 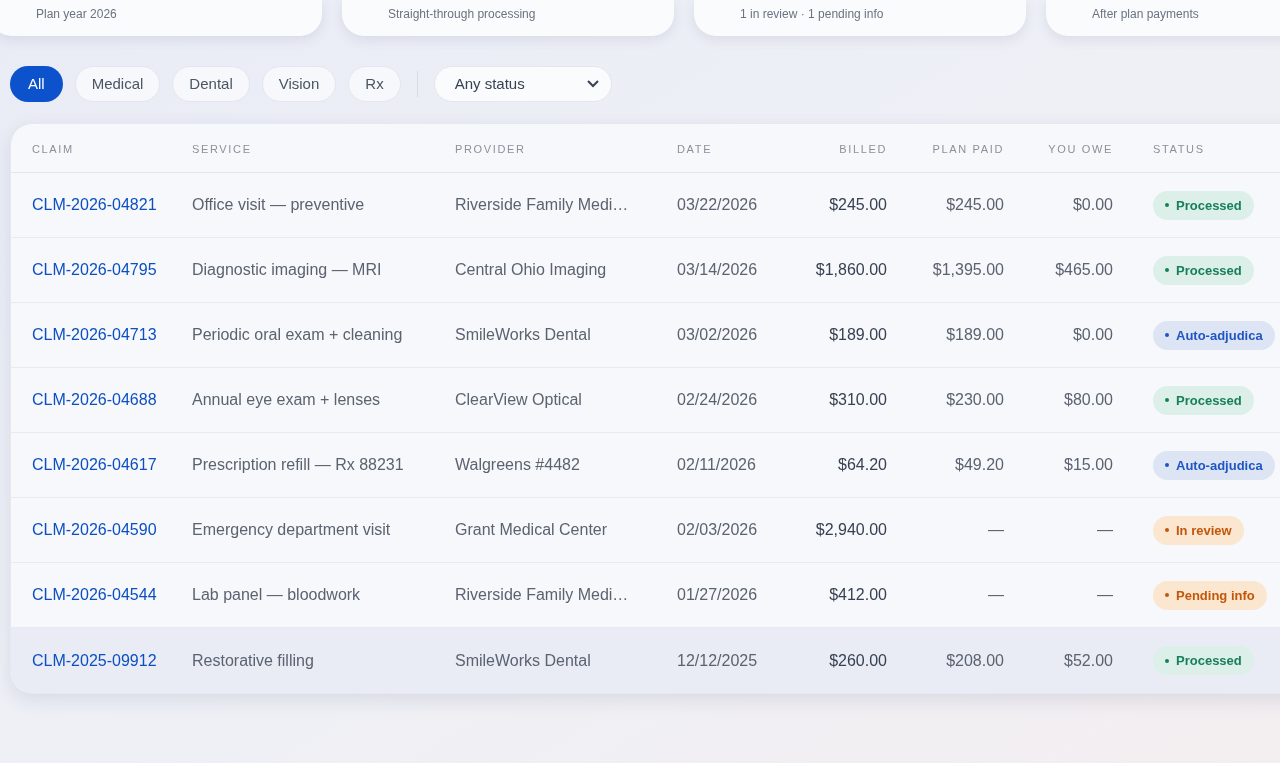 I want to click on table-cell: Walgreens #4482, so click(x=517, y=464).